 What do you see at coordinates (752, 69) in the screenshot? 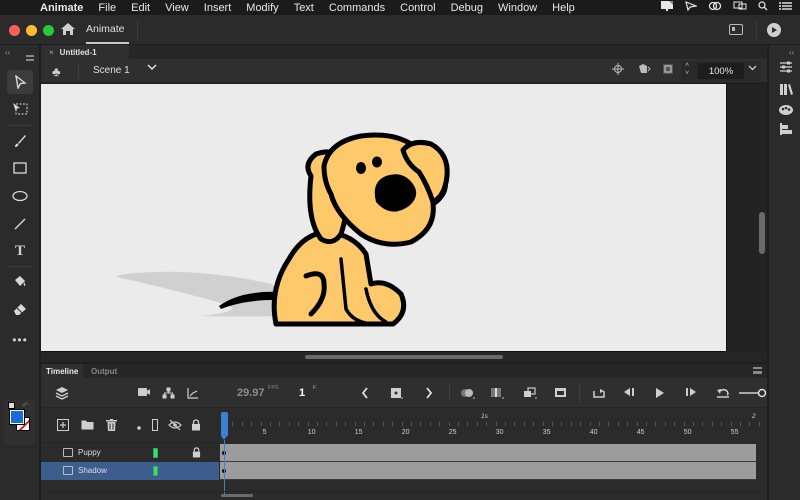
I see `zoom-dropdown-icon` at bounding box center [752, 69].